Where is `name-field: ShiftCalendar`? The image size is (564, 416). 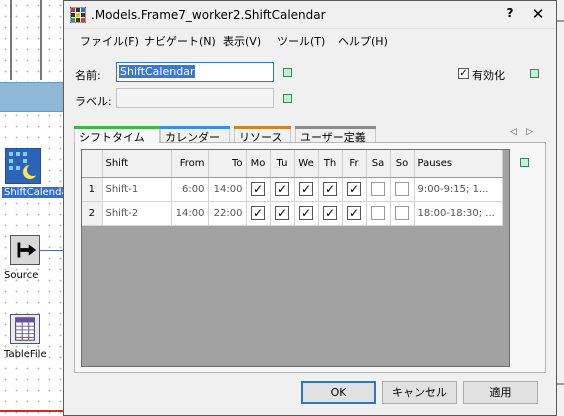
name-field: ShiftCalendar is located at coordinates (195, 72).